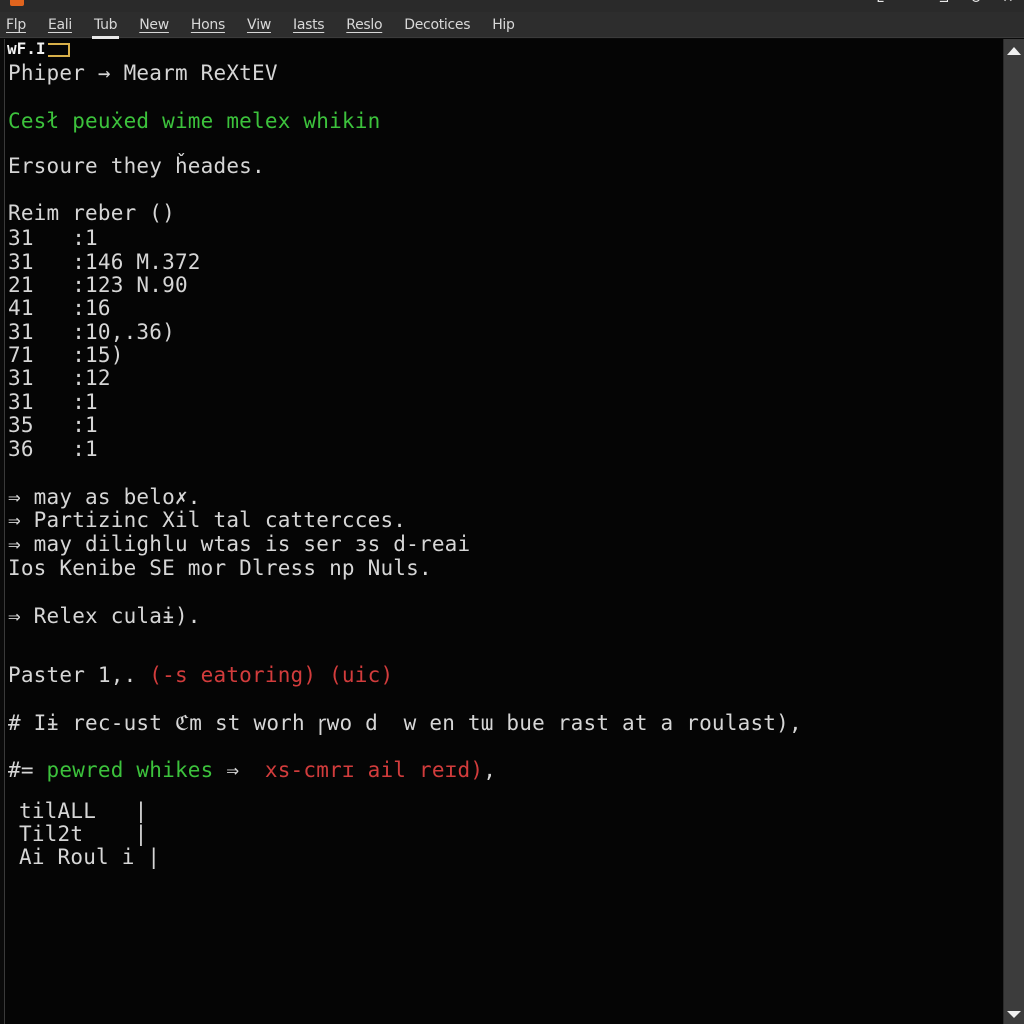 Image resolution: width=1024 pixels, height=1024 pixels. Describe the element at coordinates (59, 378) in the screenshot. I see `terminal-line: 31 :12` at that location.